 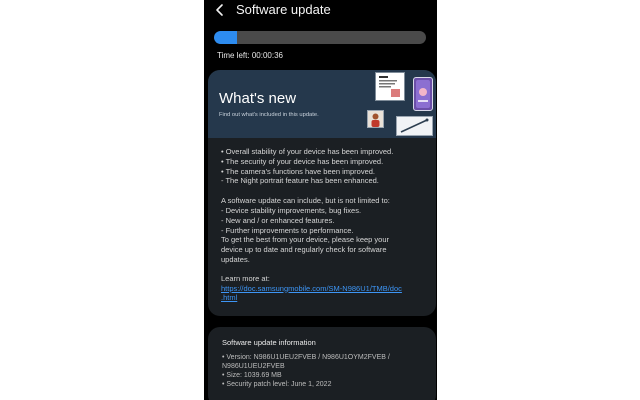 What do you see at coordinates (253, 366) in the screenshot?
I see `update-info-line: N986U1UEU2FVEB` at bounding box center [253, 366].